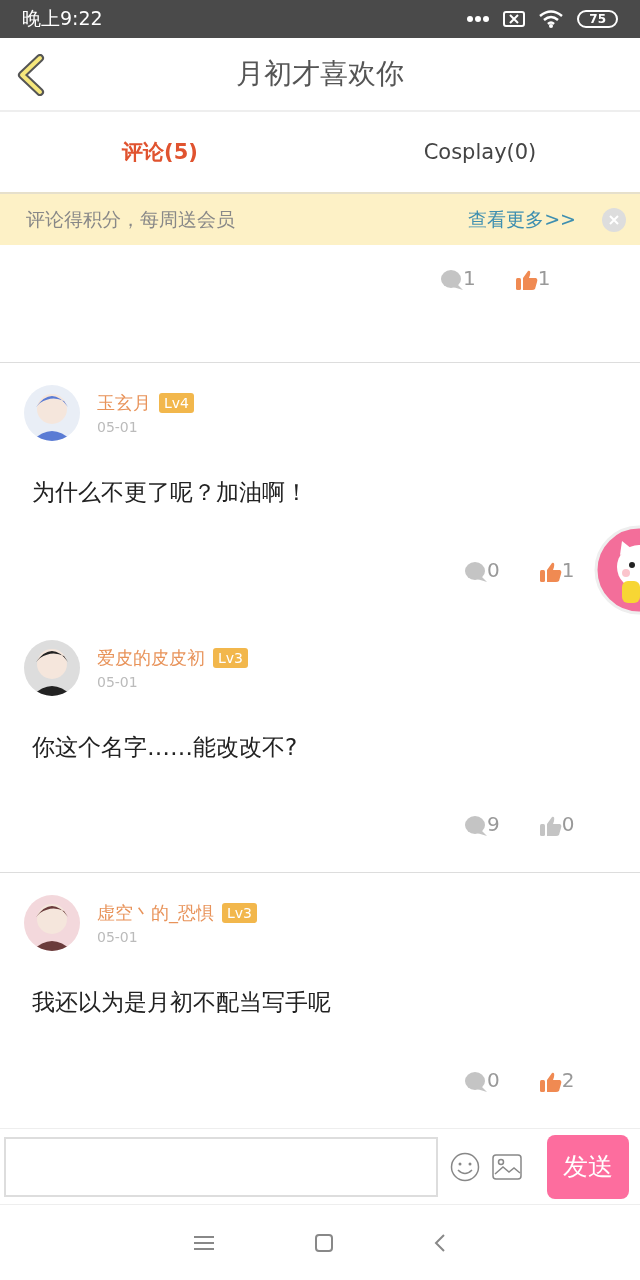 Image resolution: width=640 pixels, height=1280 pixels. Describe the element at coordinates (440, 1242) in the screenshot. I see `back-nav-icon` at that location.